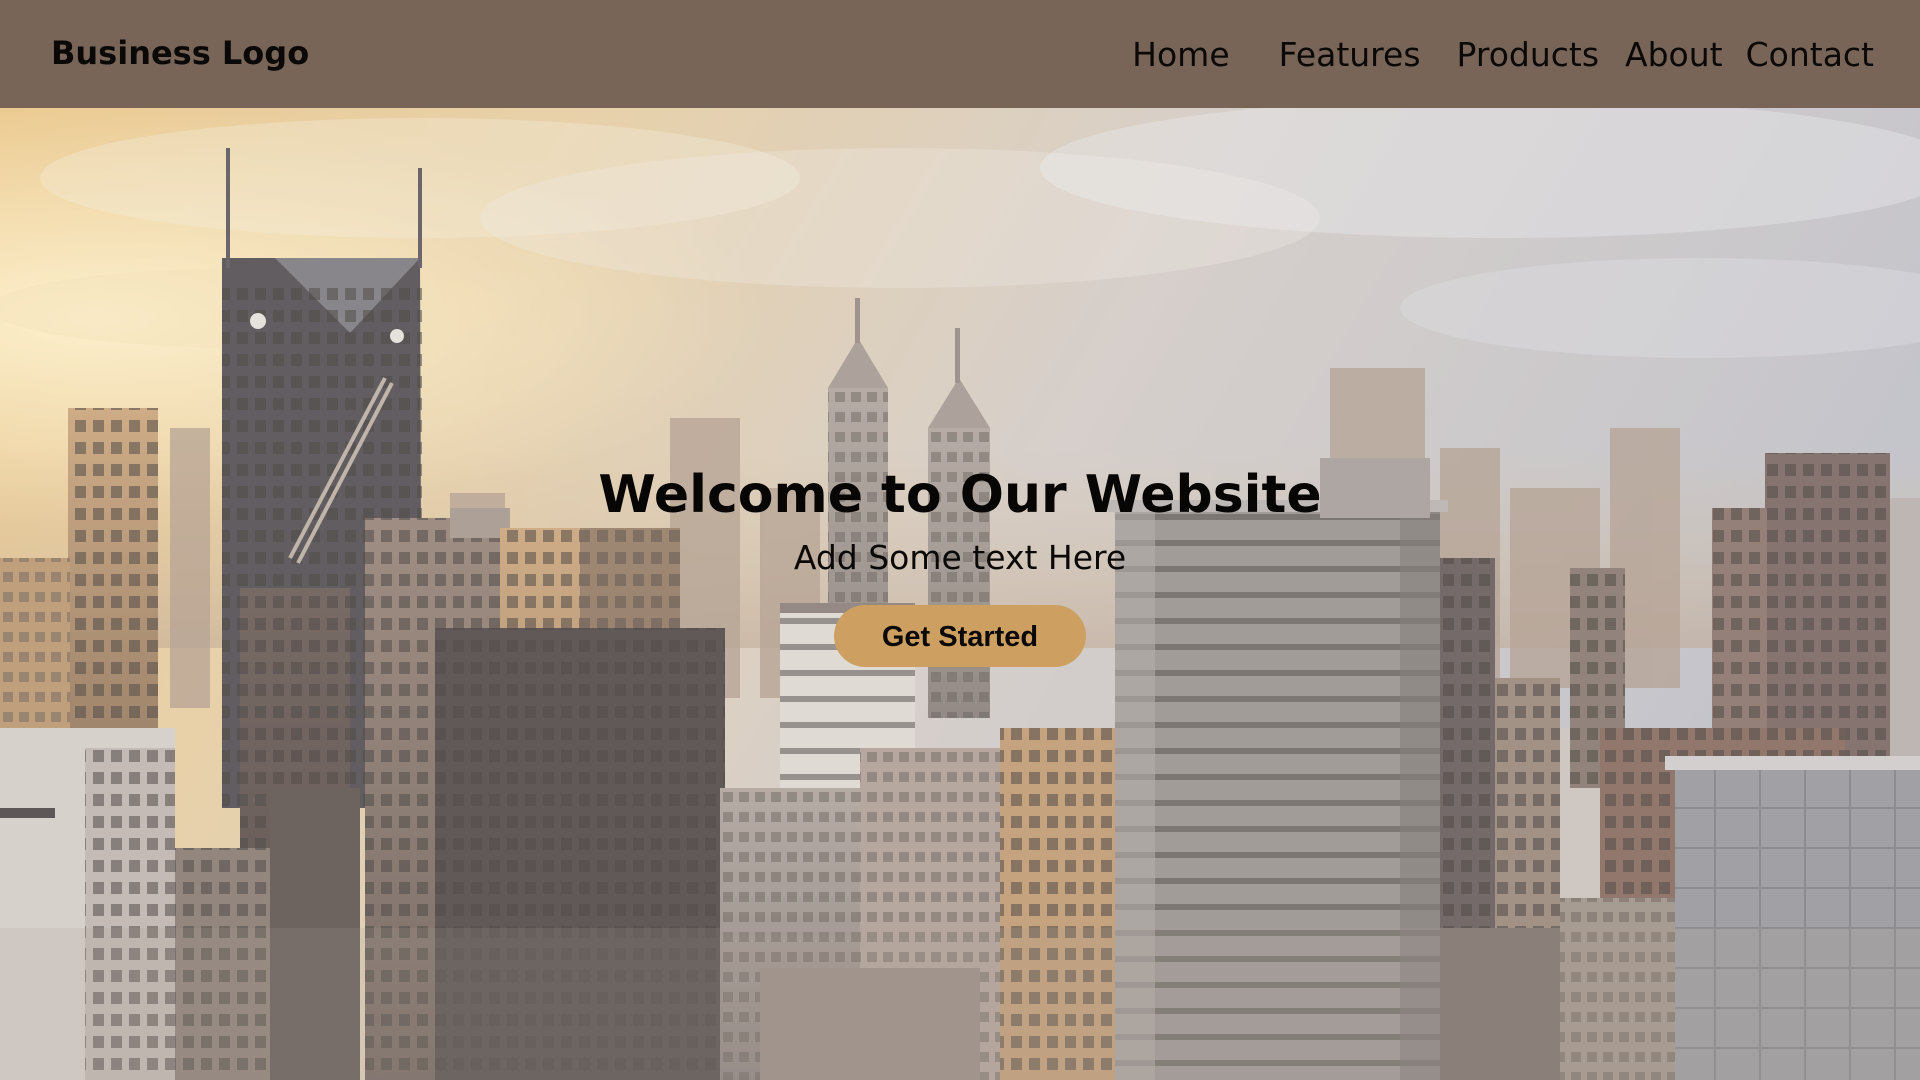 The image size is (1920, 1080). What do you see at coordinates (1528, 54) in the screenshot?
I see `nav-products-link: Products` at bounding box center [1528, 54].